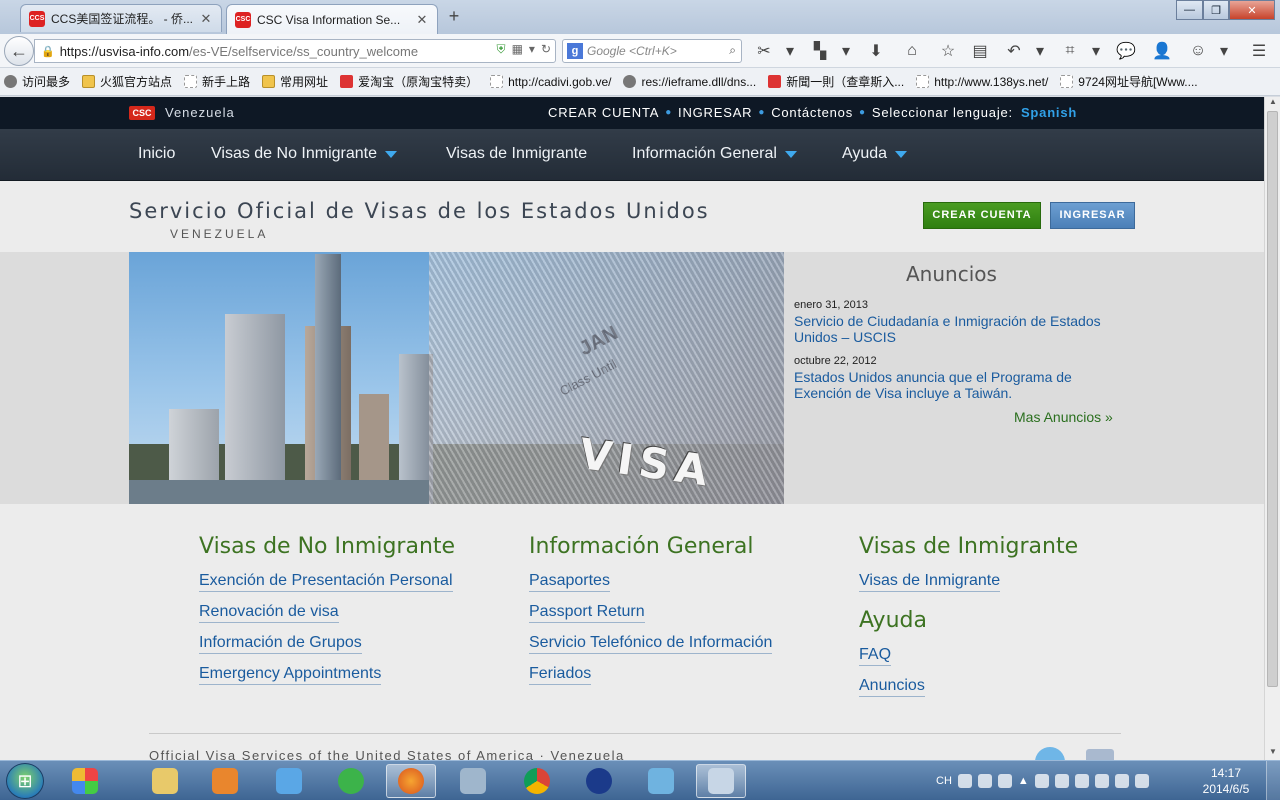 Image resolution: width=1280 pixels, height=800 pixels. I want to click on search-icon: ⌕, so click(732, 50).